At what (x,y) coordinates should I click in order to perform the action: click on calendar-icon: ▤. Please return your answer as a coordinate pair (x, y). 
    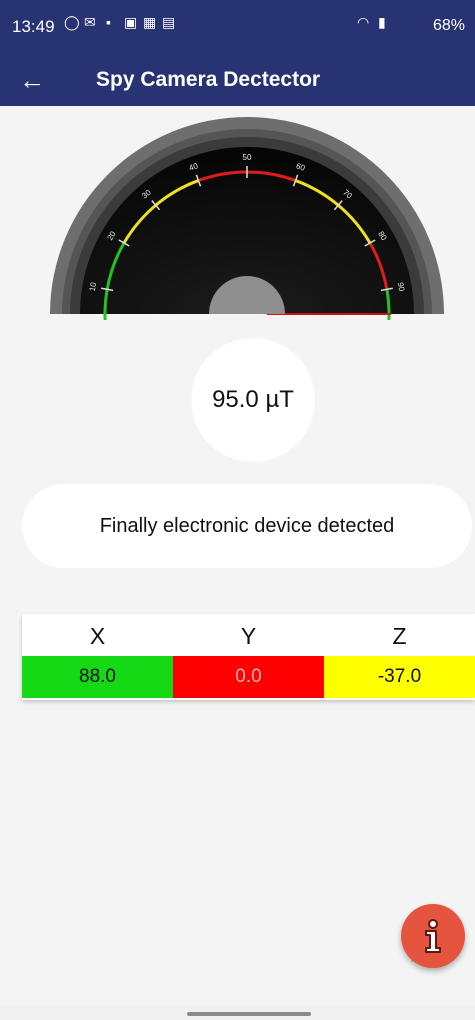
    Looking at the image, I should click on (169, 22).